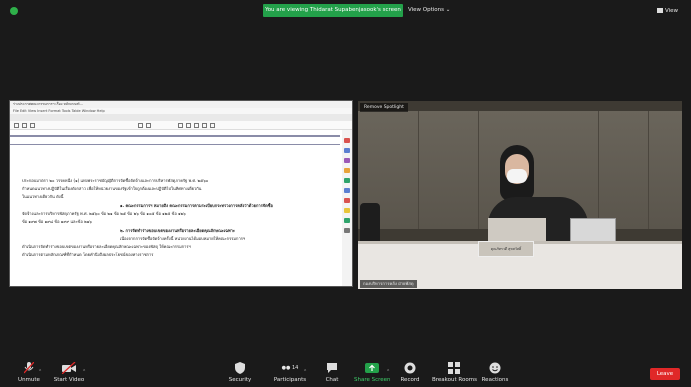 The height and width of the screenshot is (387, 691). What do you see at coordinates (14, 11) in the screenshot?
I see `security-shield-icon` at bounding box center [14, 11].